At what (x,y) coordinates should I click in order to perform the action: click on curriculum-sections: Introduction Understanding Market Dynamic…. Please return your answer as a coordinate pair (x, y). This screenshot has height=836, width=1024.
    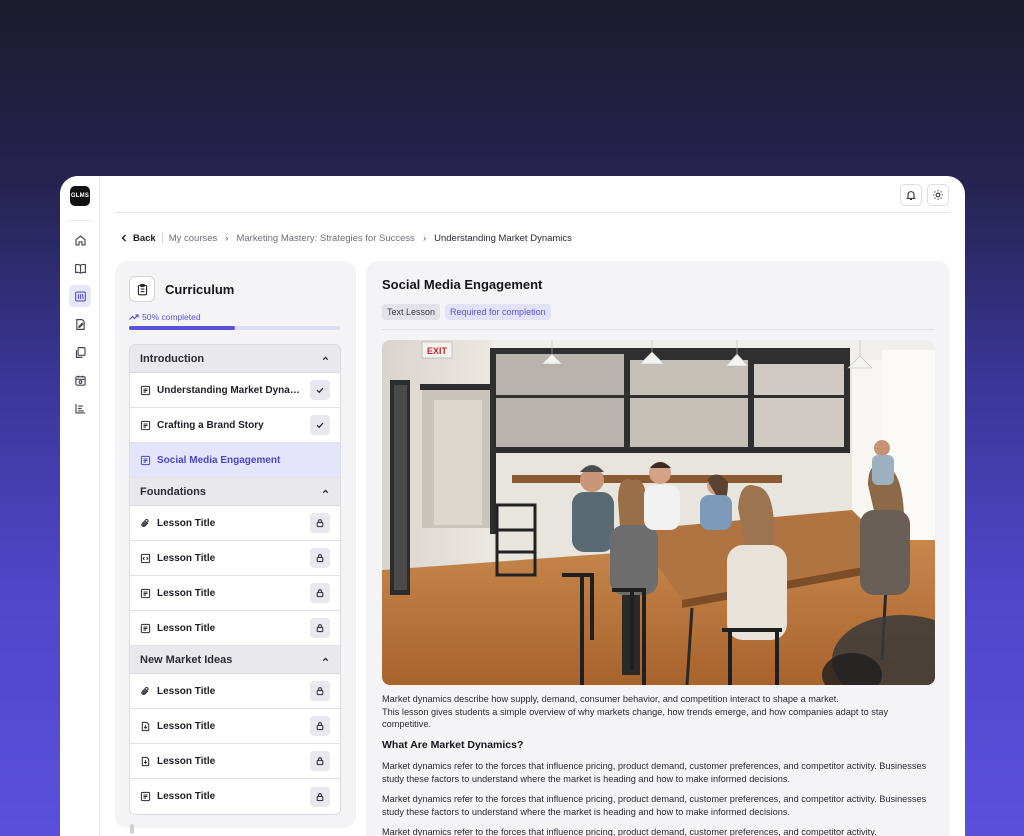
    Looking at the image, I should click on (235, 579).